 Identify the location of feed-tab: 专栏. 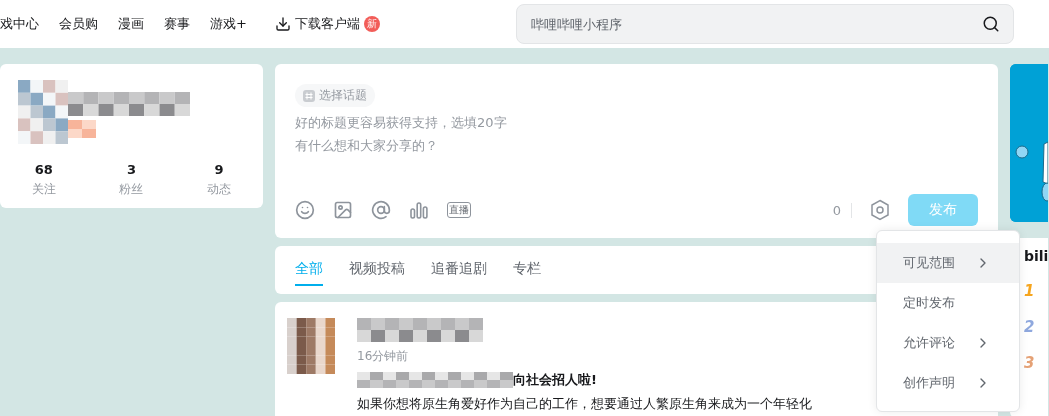
(527, 270).